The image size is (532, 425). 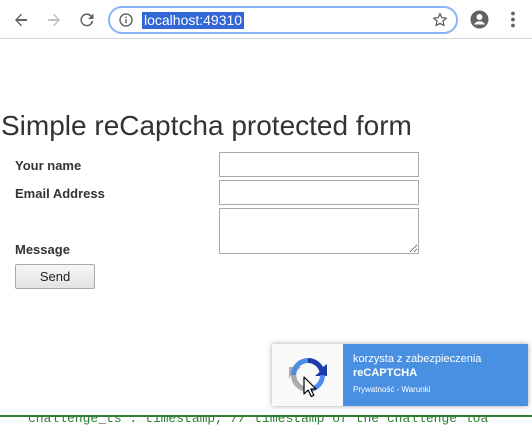 I want to click on back-button, so click(x=21, y=20).